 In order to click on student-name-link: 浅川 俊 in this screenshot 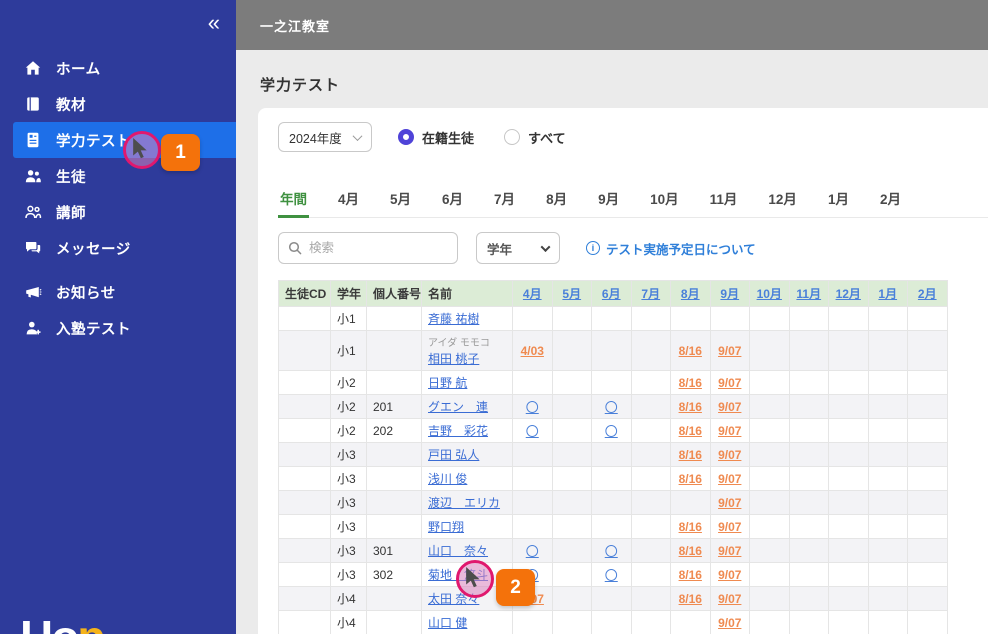, I will do `click(447, 479)`.